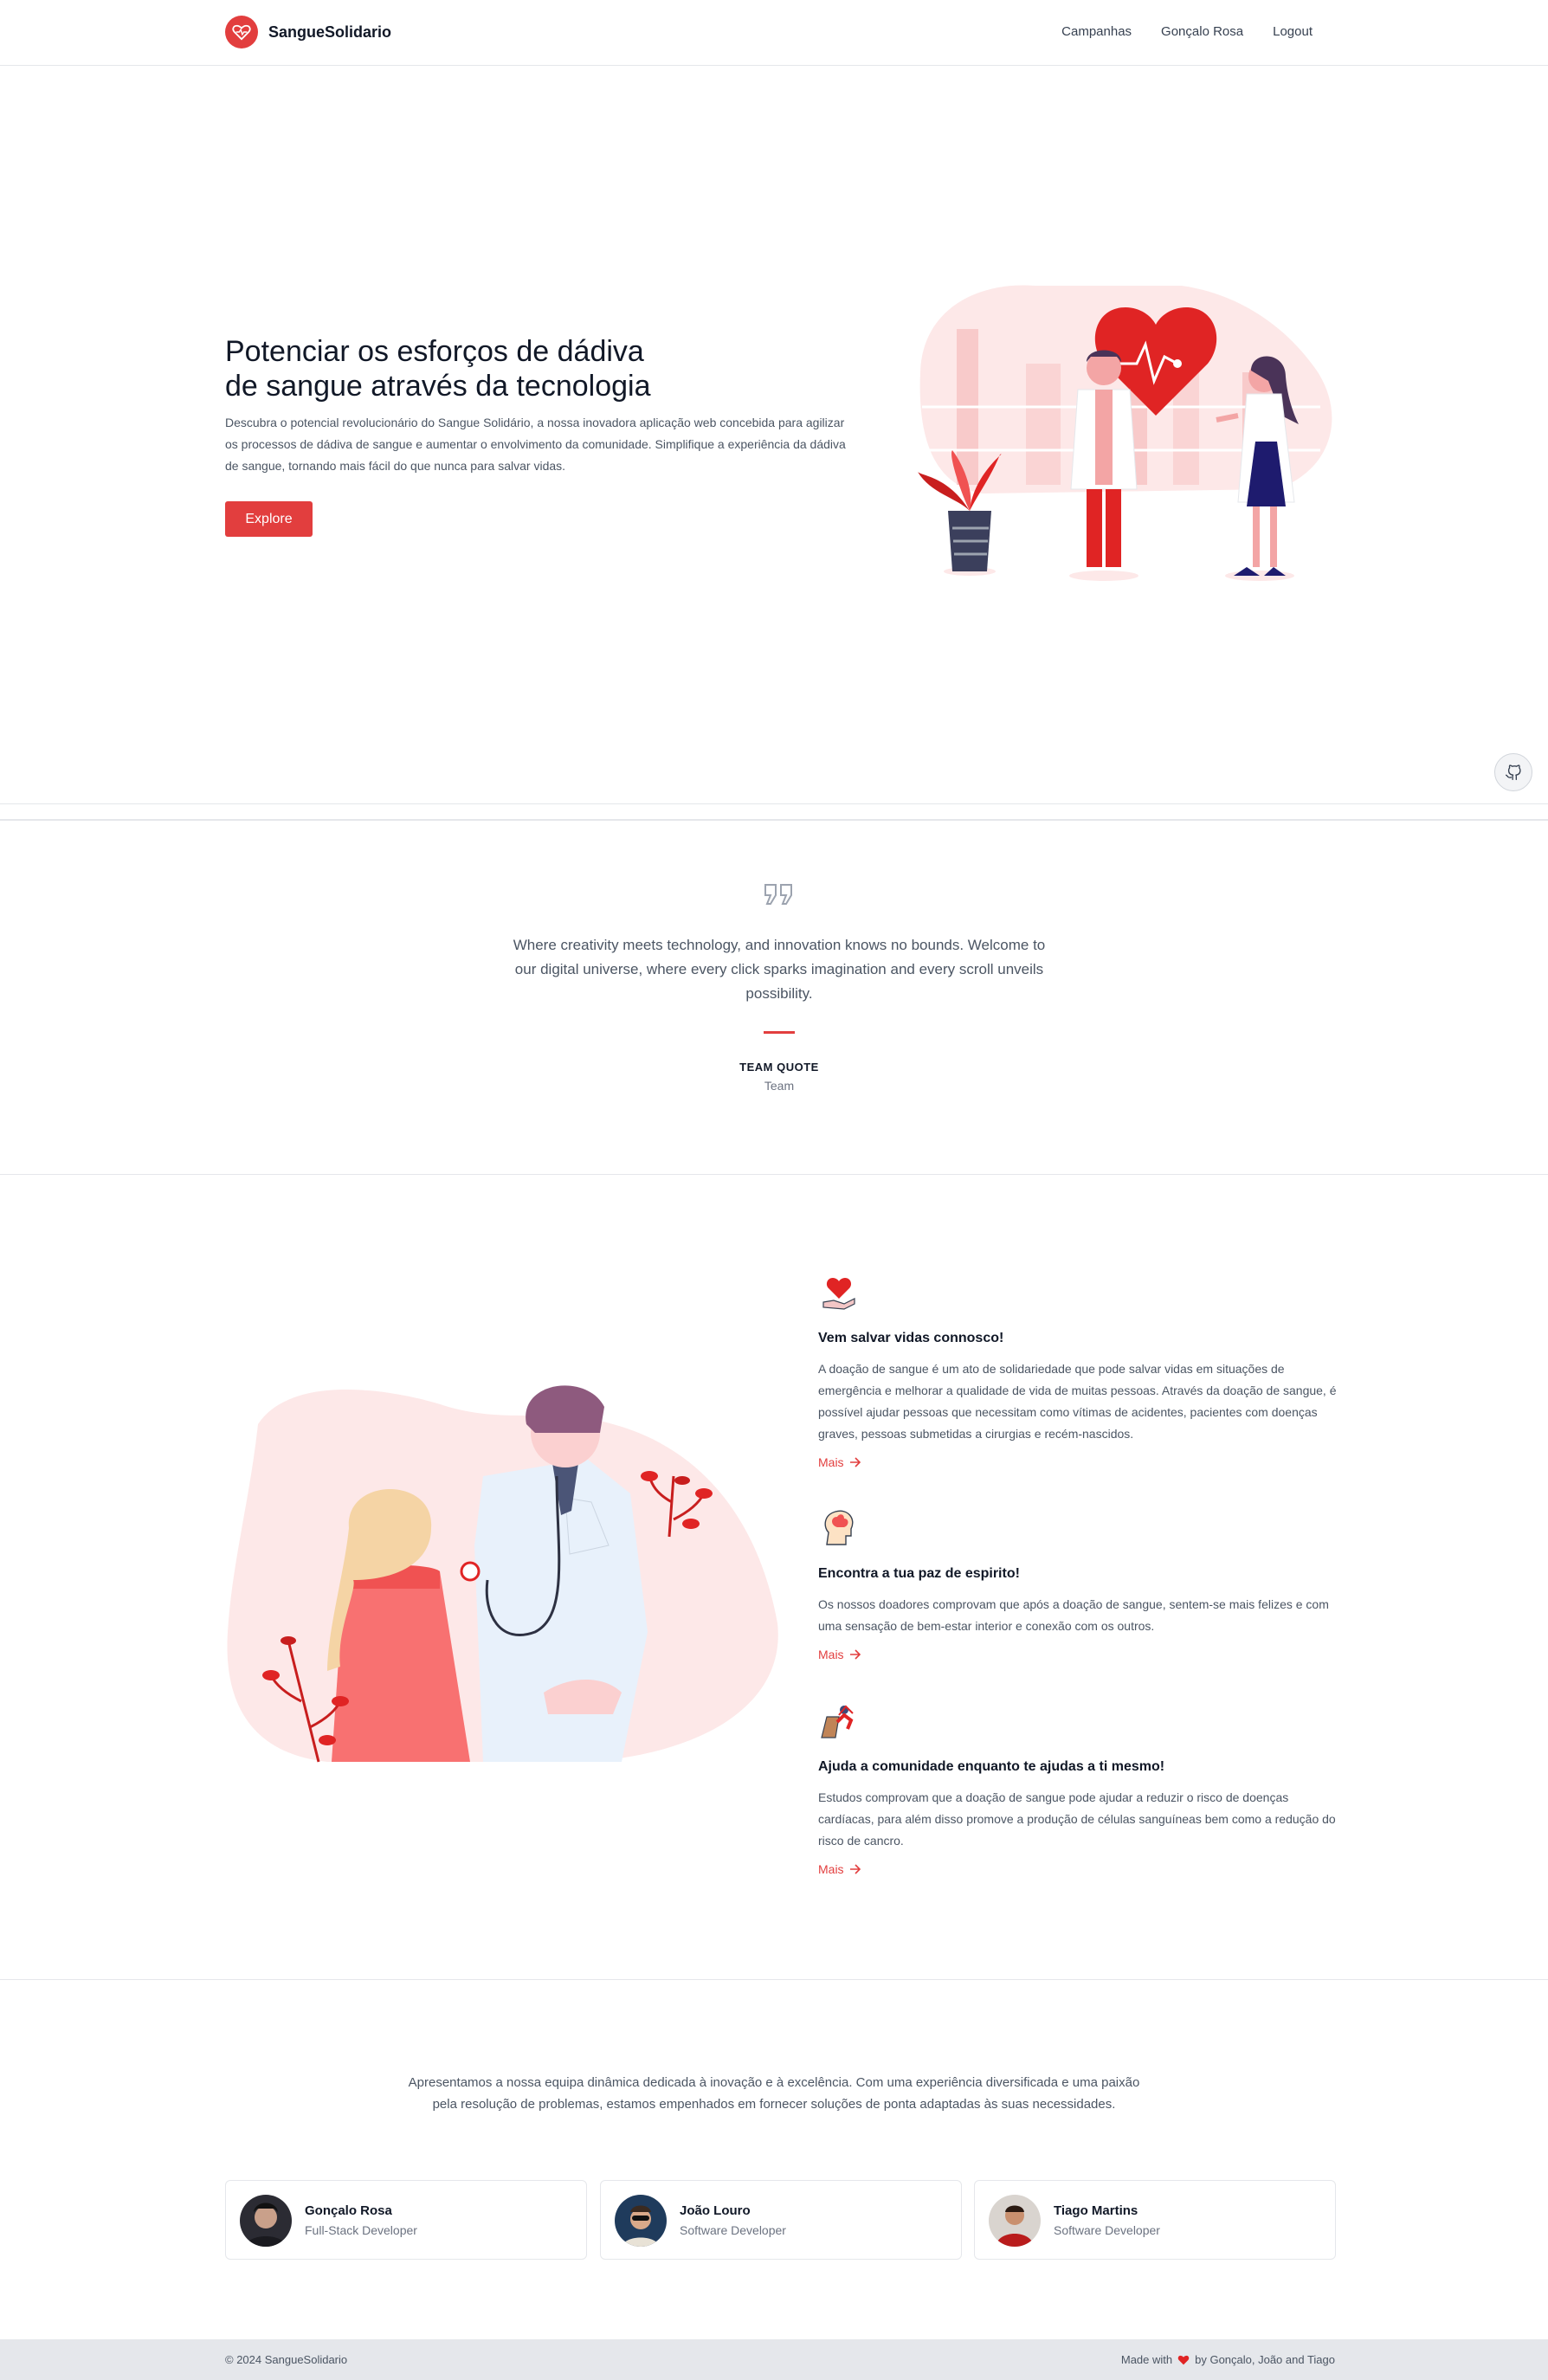  I want to click on nav-link-user: Gonçalo Rosa, so click(1202, 31).